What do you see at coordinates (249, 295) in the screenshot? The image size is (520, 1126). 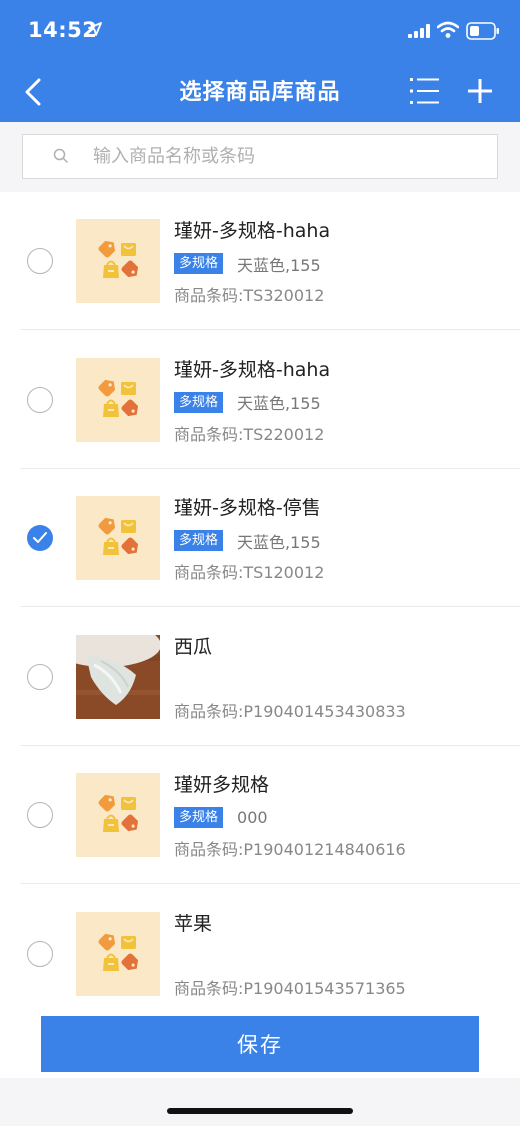 I see `product-barcode: 商品条码:TS320012` at bounding box center [249, 295].